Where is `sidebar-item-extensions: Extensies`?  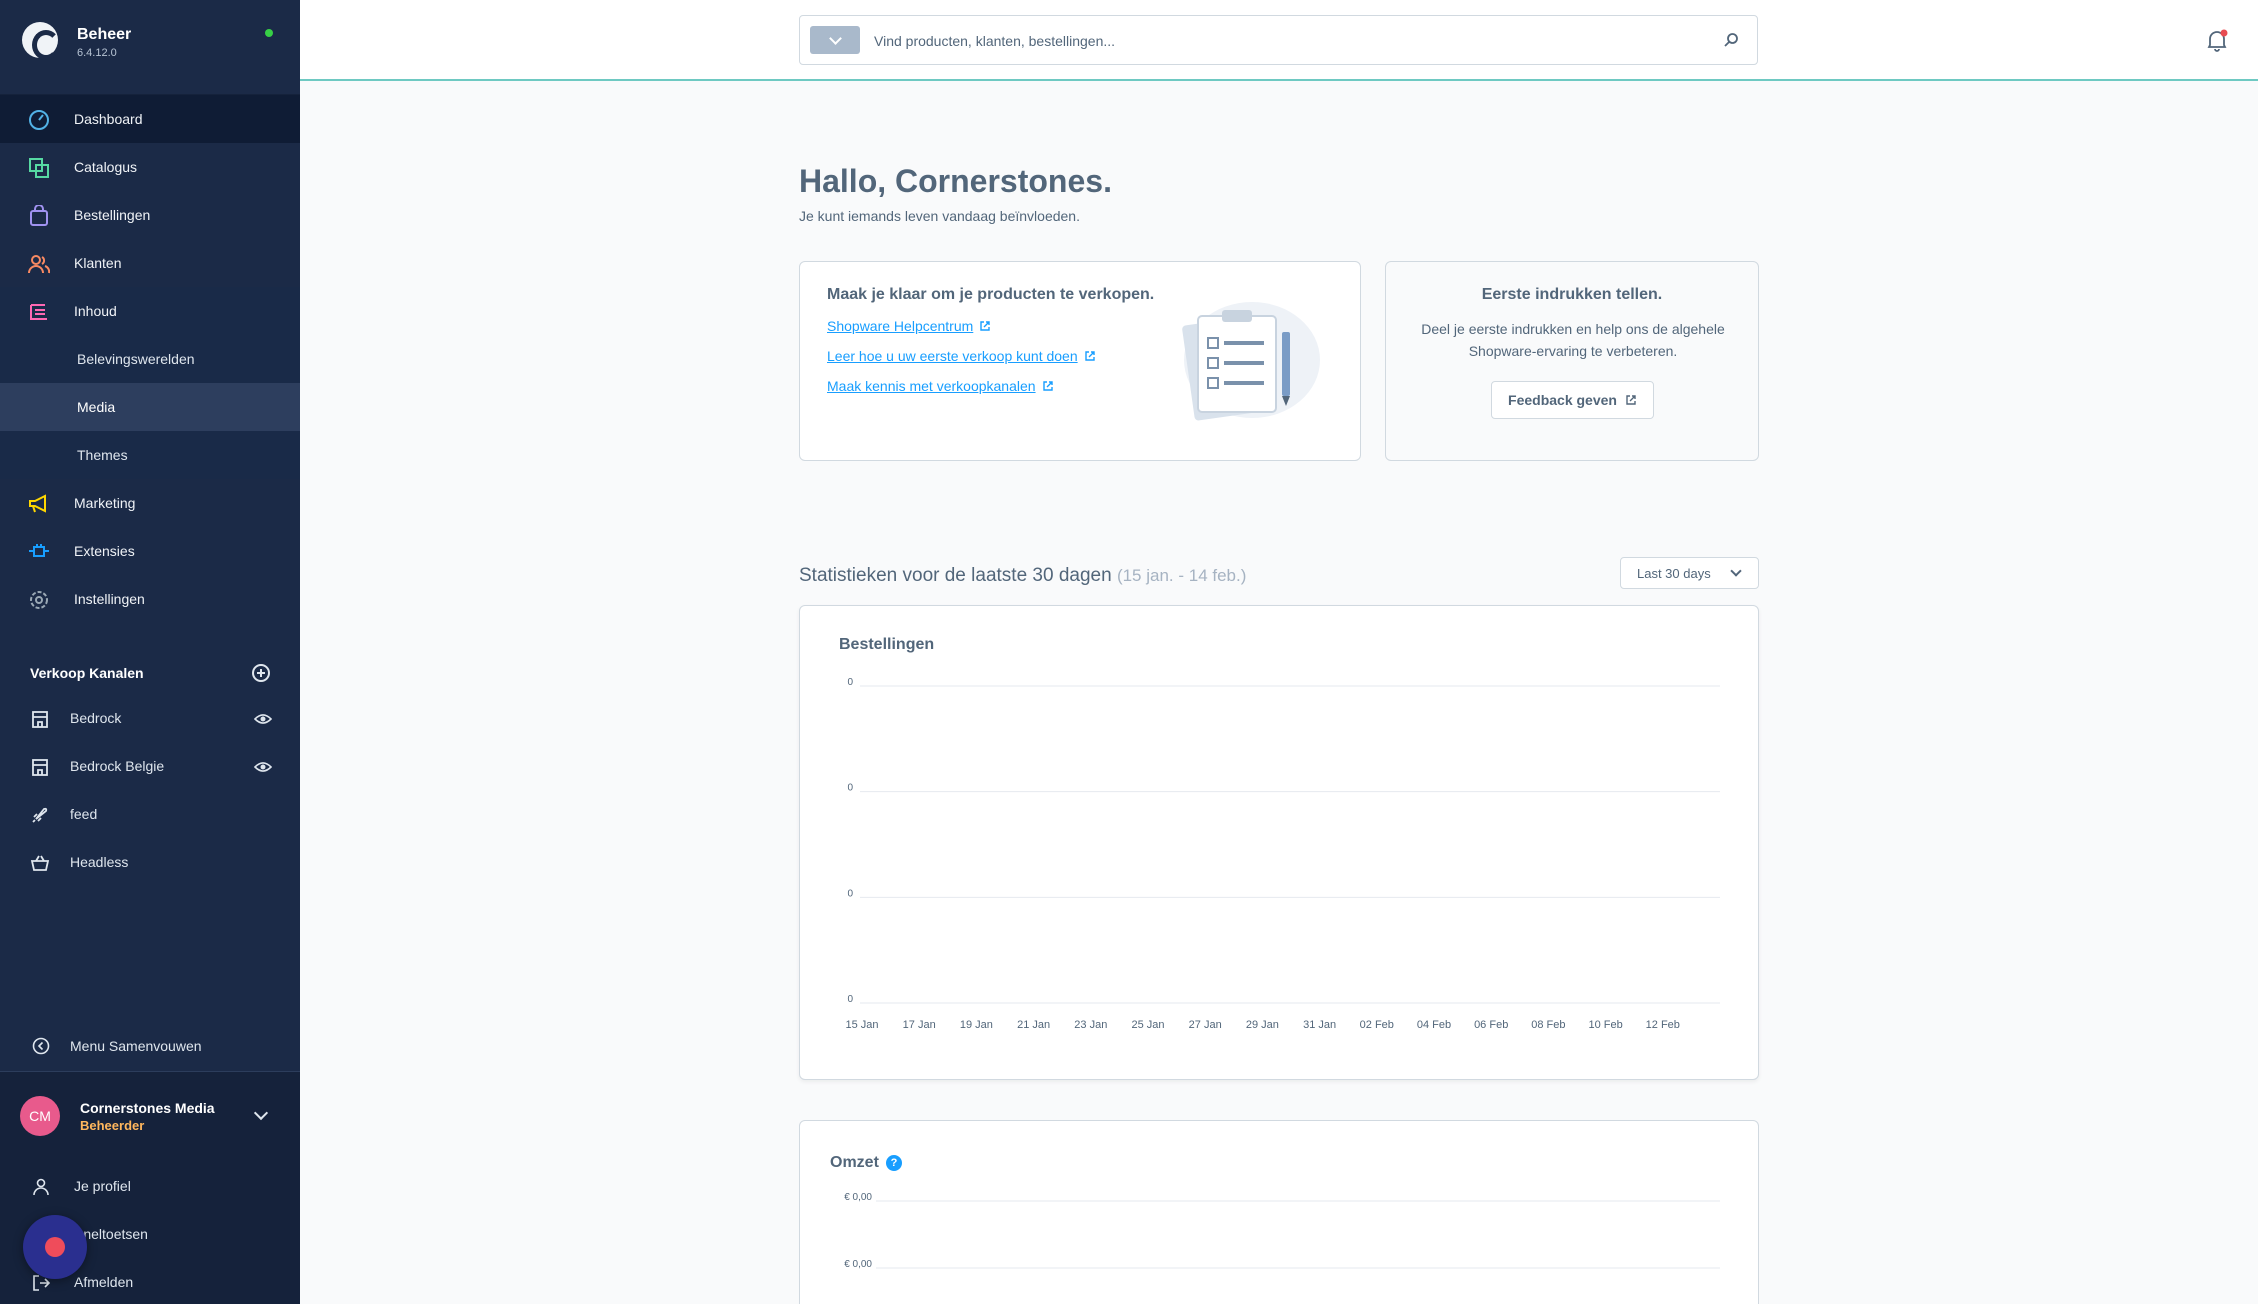
sidebar-item-extensions: Extensies is located at coordinates (150, 551).